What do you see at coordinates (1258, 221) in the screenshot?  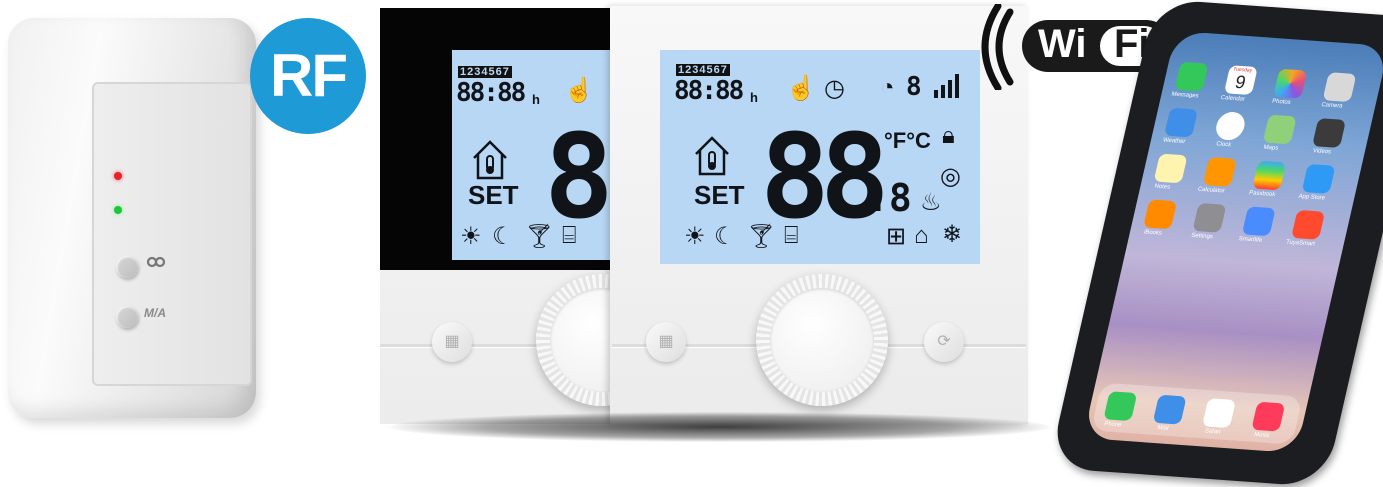 I see `smartlife-icon` at bounding box center [1258, 221].